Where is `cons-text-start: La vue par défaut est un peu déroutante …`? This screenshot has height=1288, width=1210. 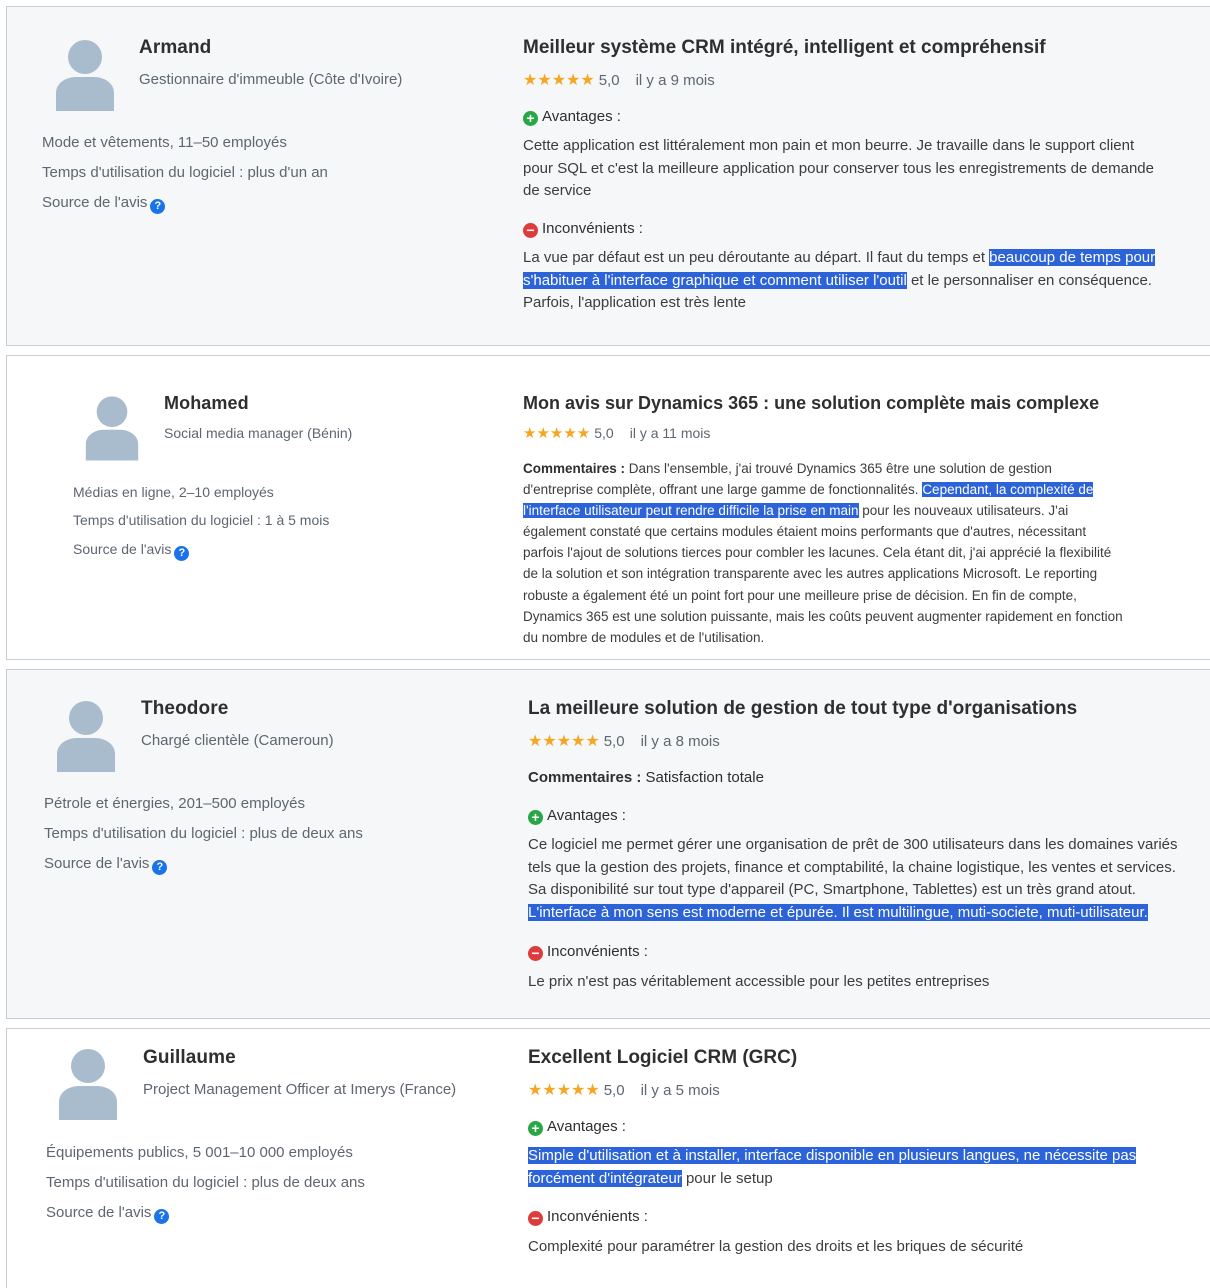 cons-text-start: La vue par défaut est un peu déroutante … is located at coordinates (756, 257).